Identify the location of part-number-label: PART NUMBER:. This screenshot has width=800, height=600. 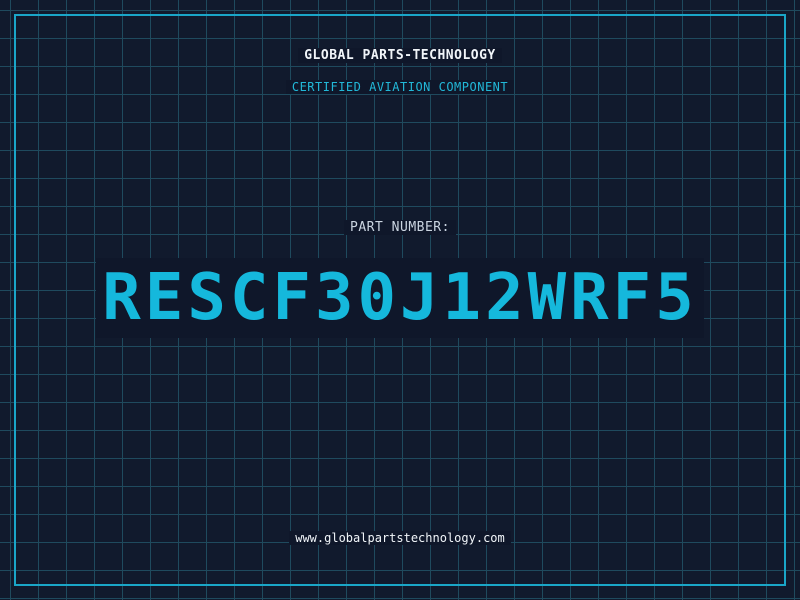
(400, 227).